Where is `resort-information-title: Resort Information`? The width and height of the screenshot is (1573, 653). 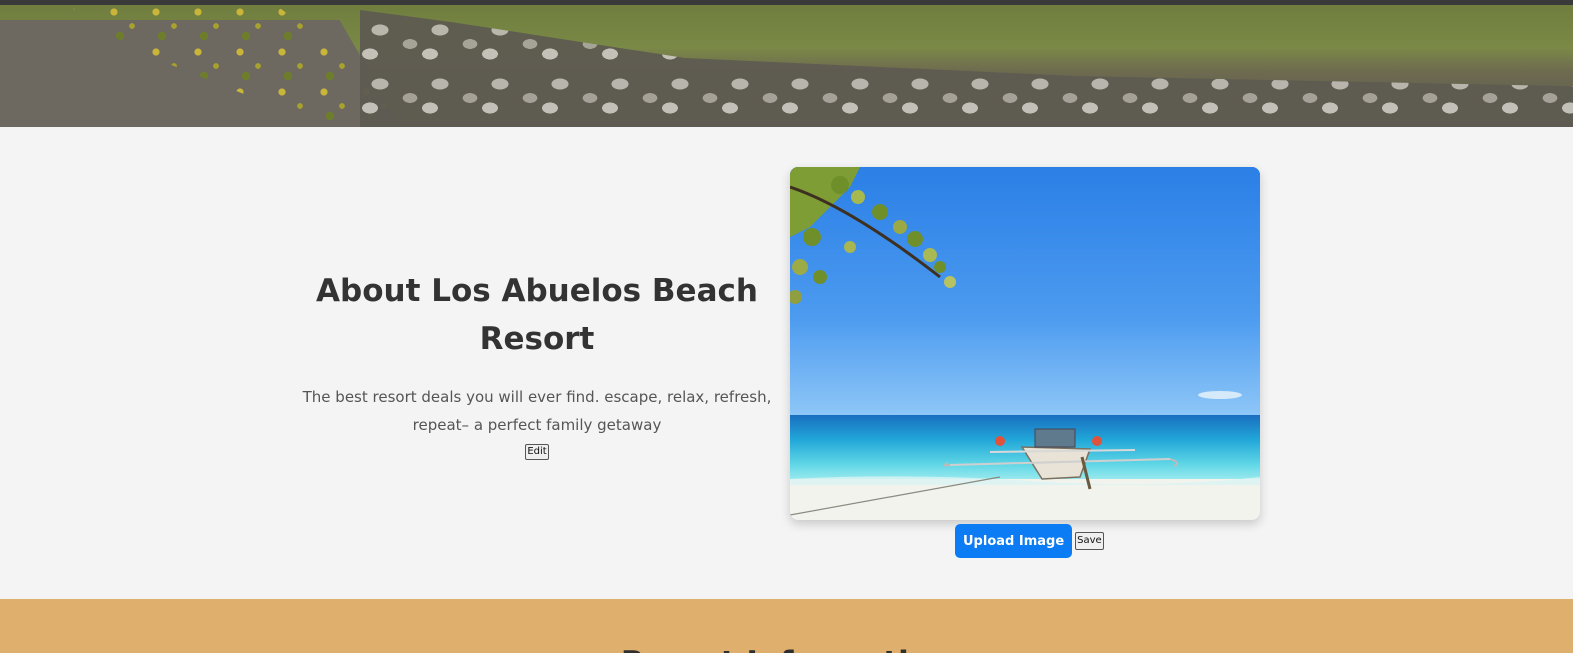 resort-information-title: Resort Information is located at coordinates (786, 648).